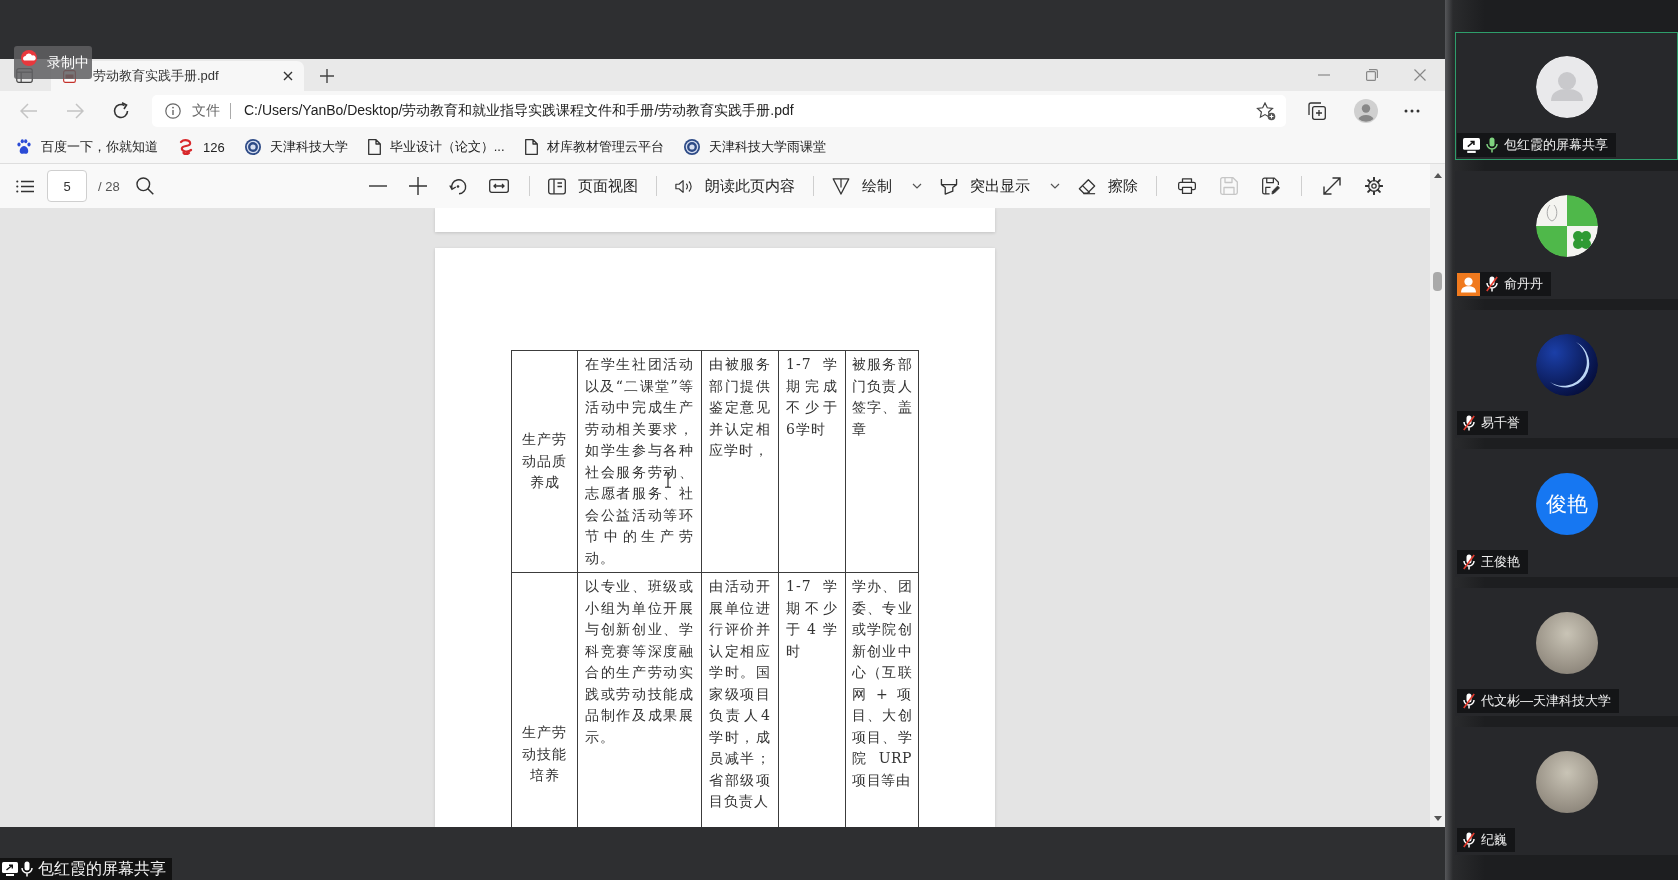 Image resolution: width=1678 pixels, height=880 pixels. I want to click on swirl-logo-icon, so click(186, 147).